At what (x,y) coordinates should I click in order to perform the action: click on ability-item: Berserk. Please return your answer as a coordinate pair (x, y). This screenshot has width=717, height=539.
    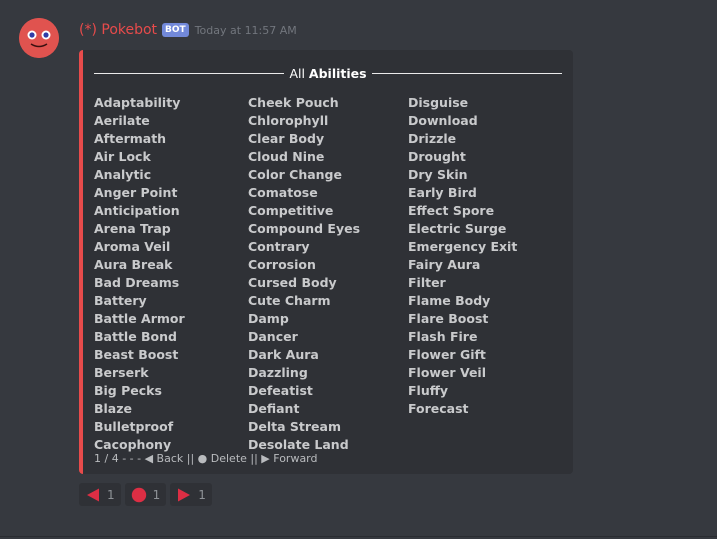
    Looking at the image, I should click on (121, 372).